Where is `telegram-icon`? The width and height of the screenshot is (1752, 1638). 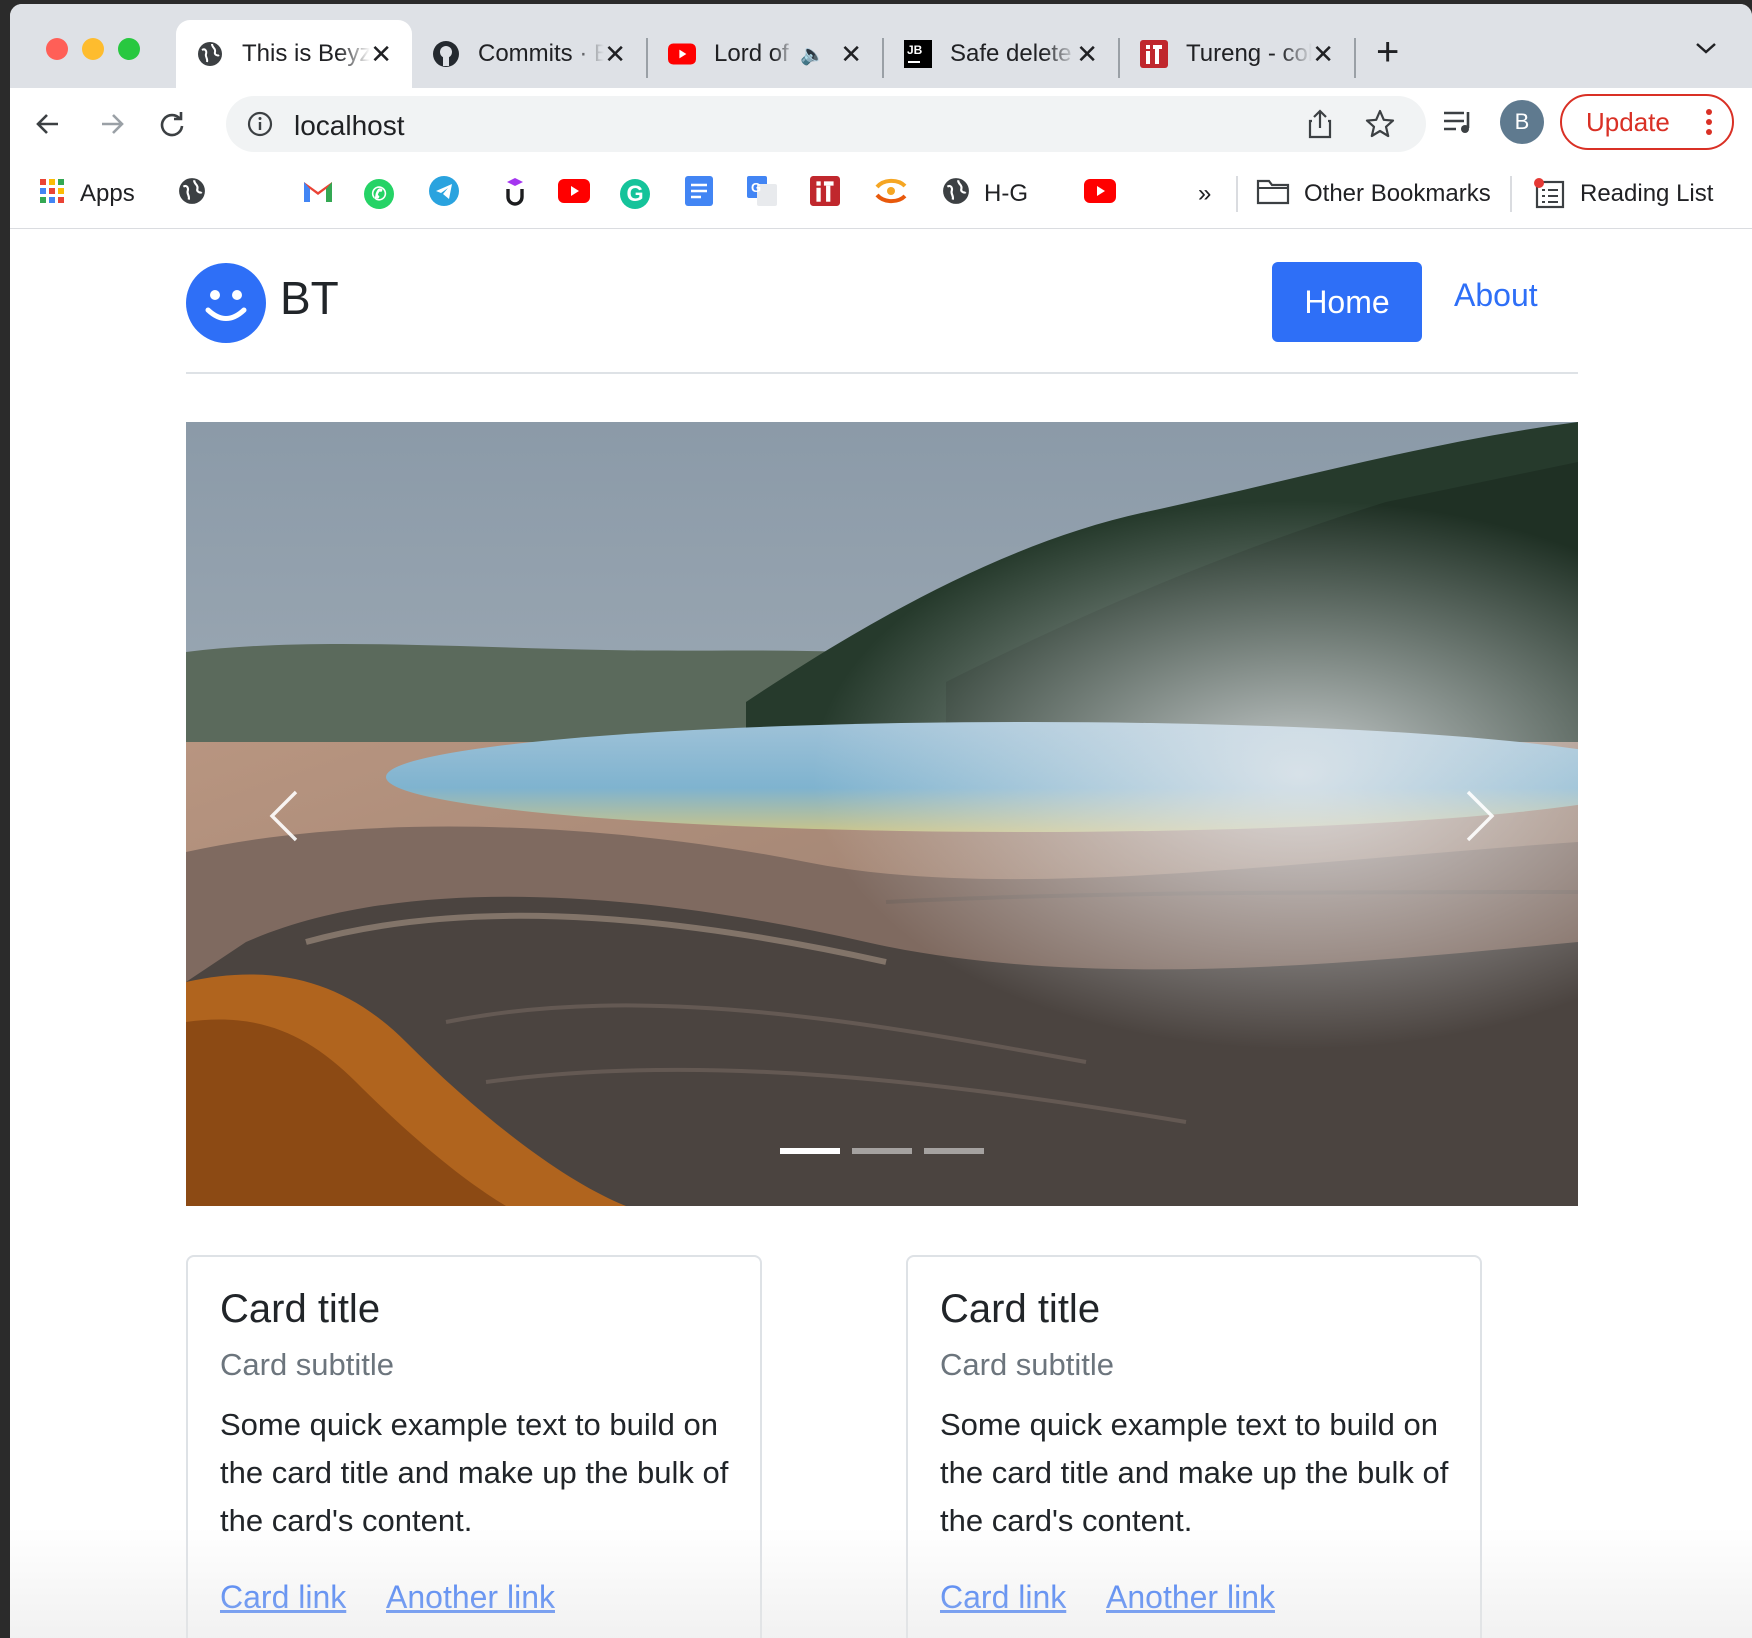
telegram-icon is located at coordinates (444, 194).